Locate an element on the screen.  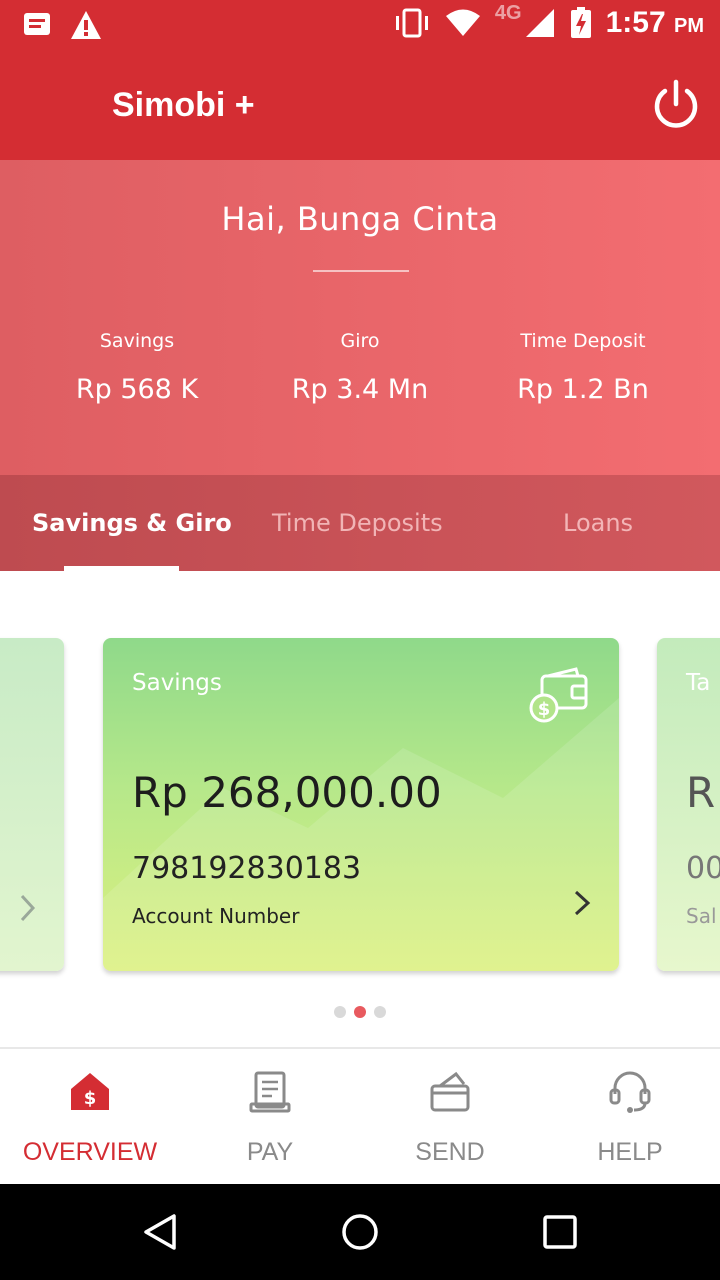
nav-label: HELP is located at coordinates (630, 1152).